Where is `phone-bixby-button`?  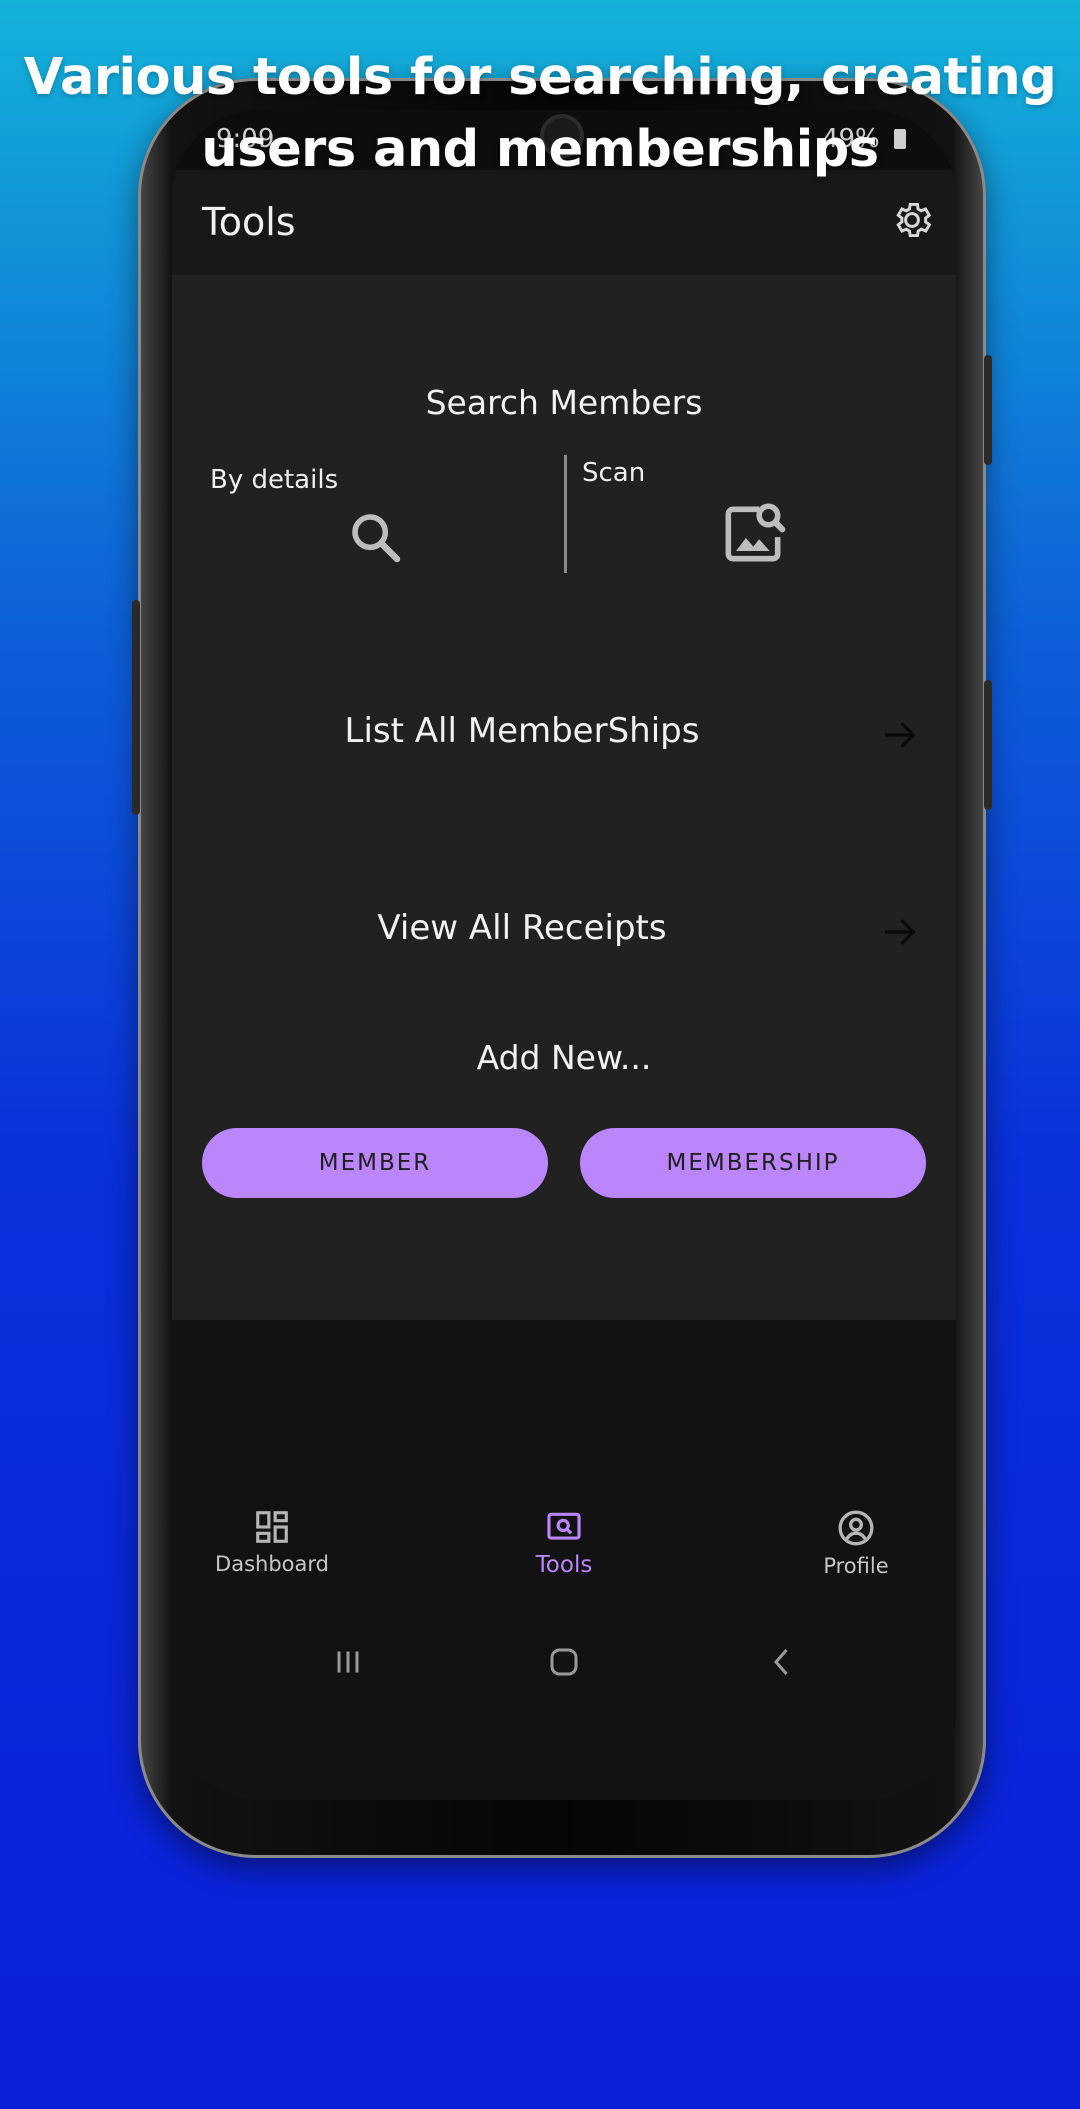 phone-bixby-button is located at coordinates (136, 707).